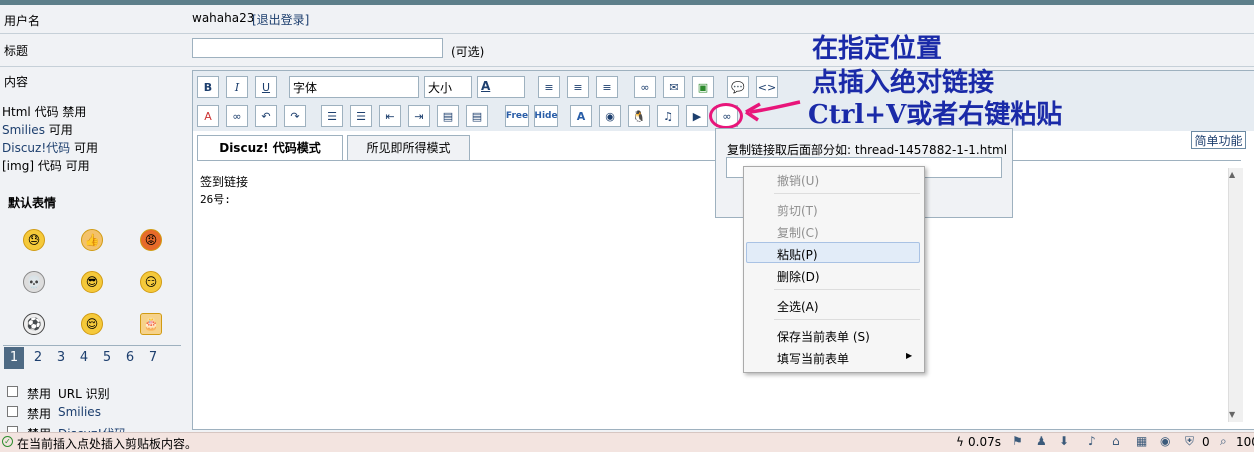  I want to click on status-flag-icon: ⚑, so click(1017, 441).